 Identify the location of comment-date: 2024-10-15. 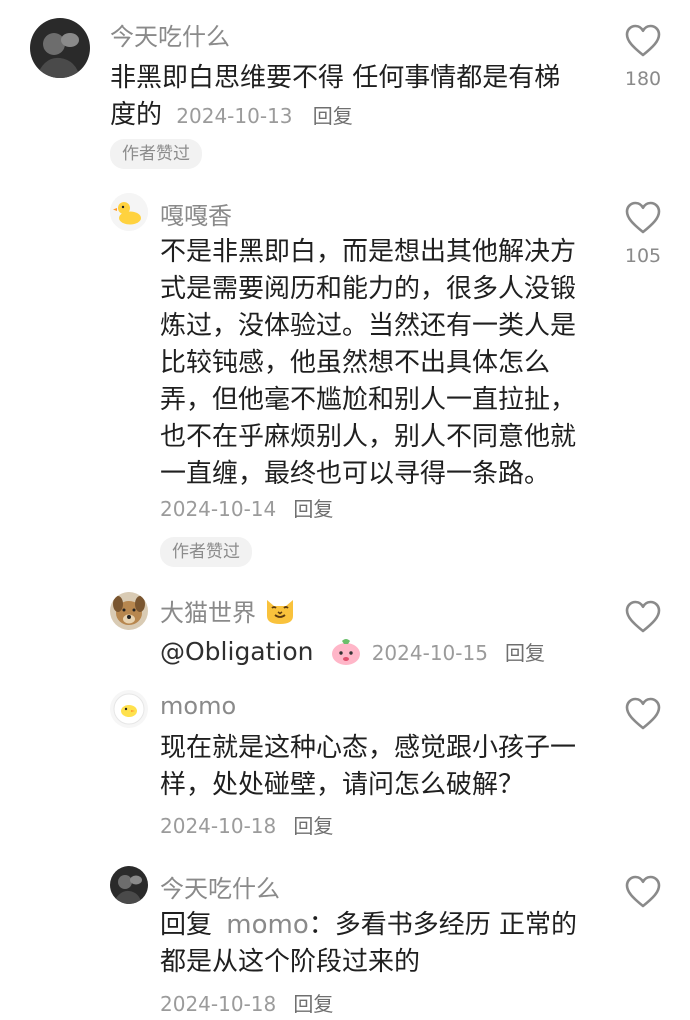
(429, 653).